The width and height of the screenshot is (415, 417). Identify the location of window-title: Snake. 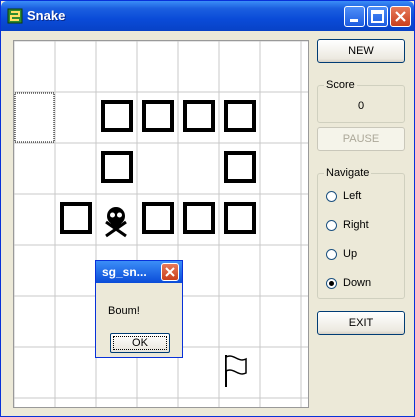
(46, 15).